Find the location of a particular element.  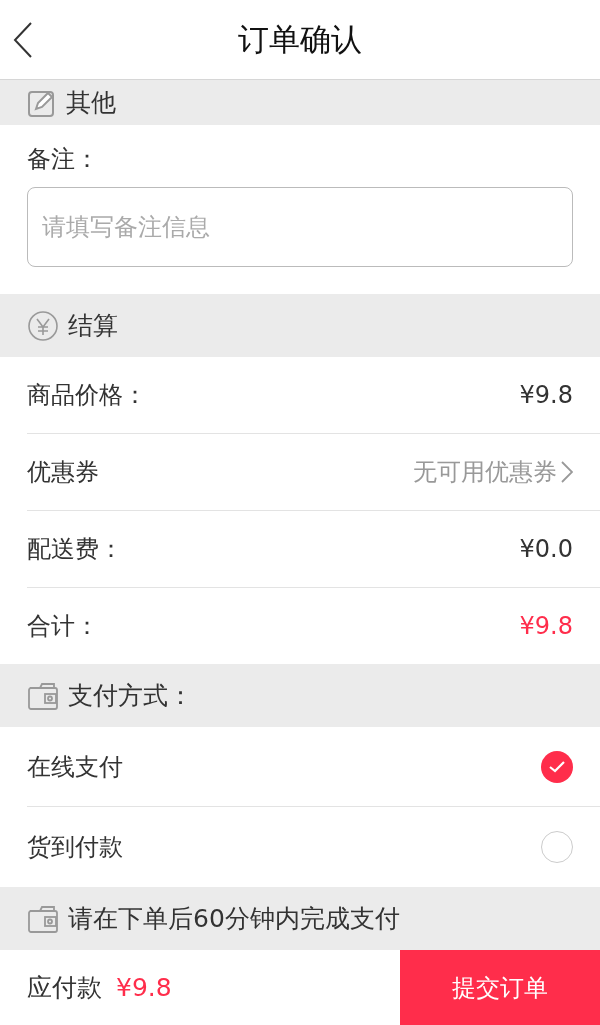

edit-icon is located at coordinates (42, 102).